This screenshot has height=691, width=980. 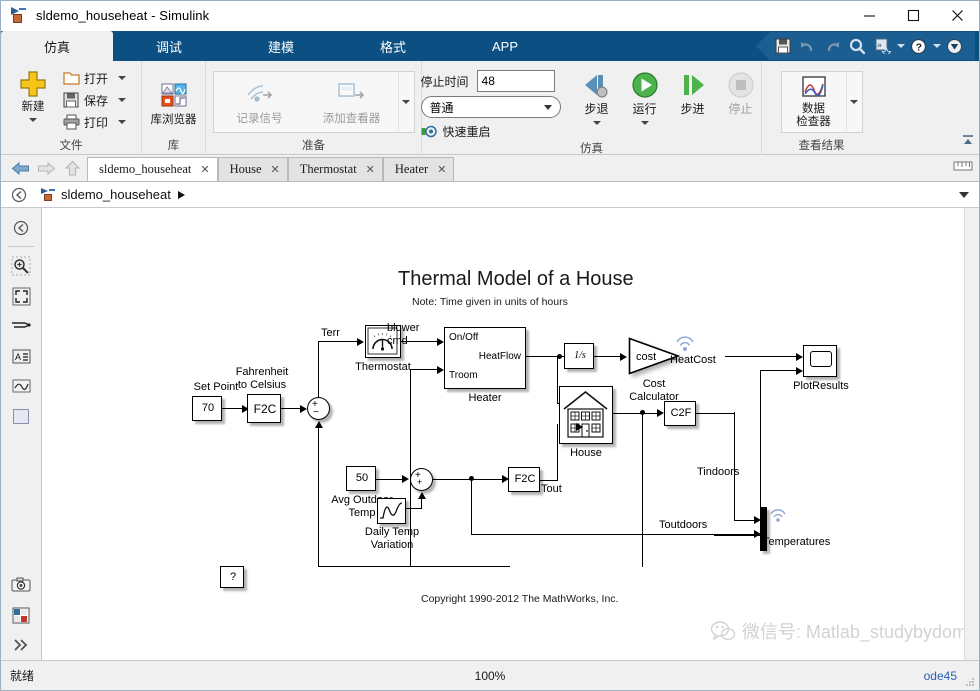 I want to click on search-icon, so click(x=857, y=46).